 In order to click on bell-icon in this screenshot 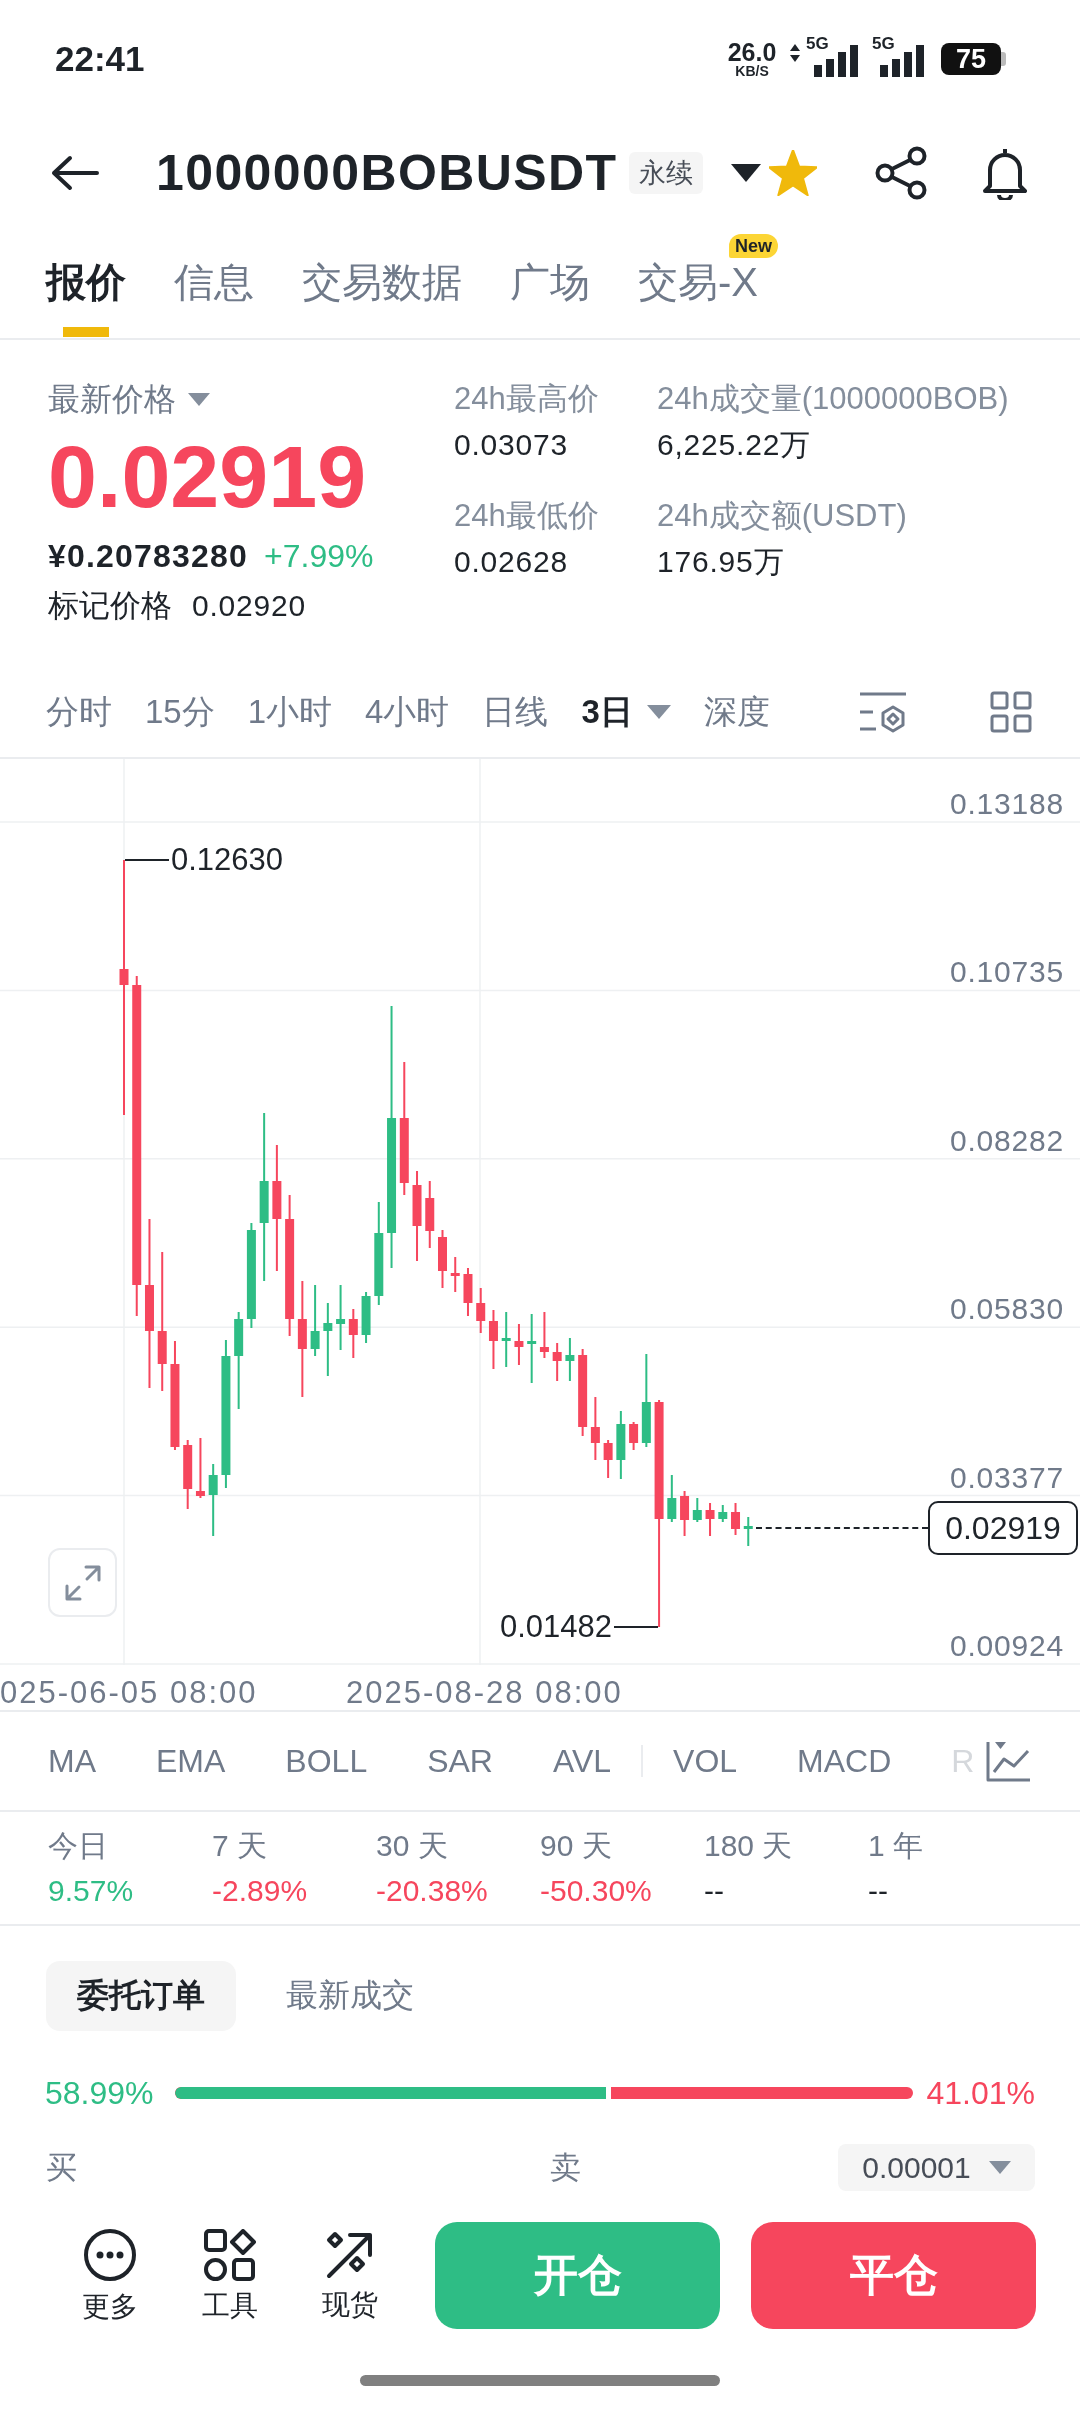, I will do `click(1005, 173)`.